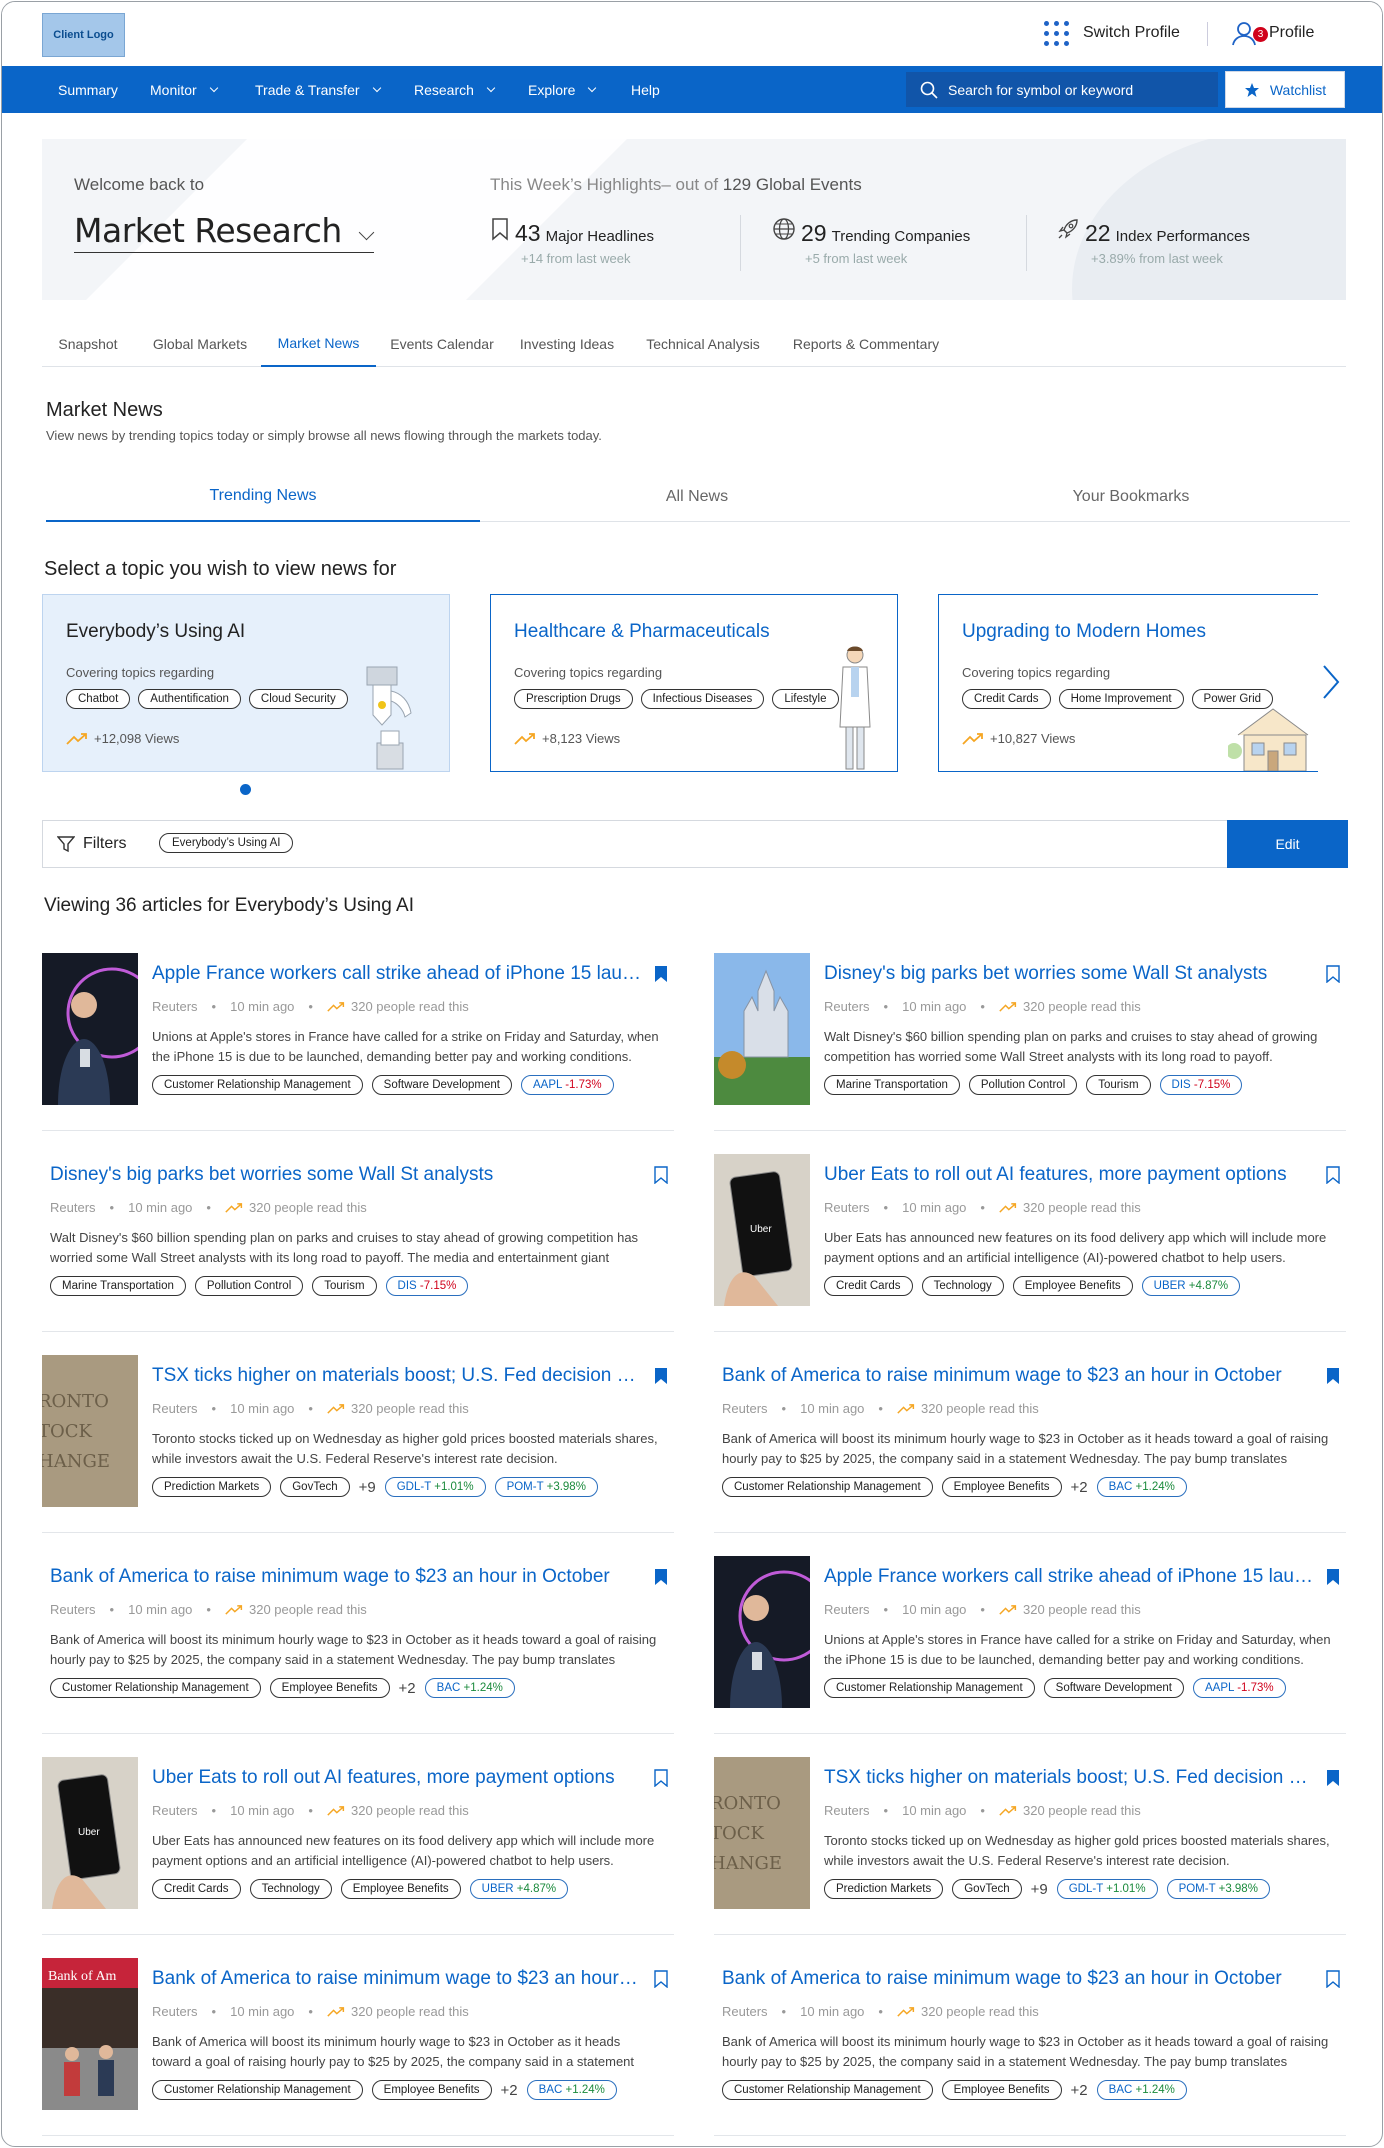 Image resolution: width=1384 pixels, height=2148 pixels. Describe the element at coordinates (1191, 1286) in the screenshot. I see `ticker-chip: UBER +4.87%` at that location.